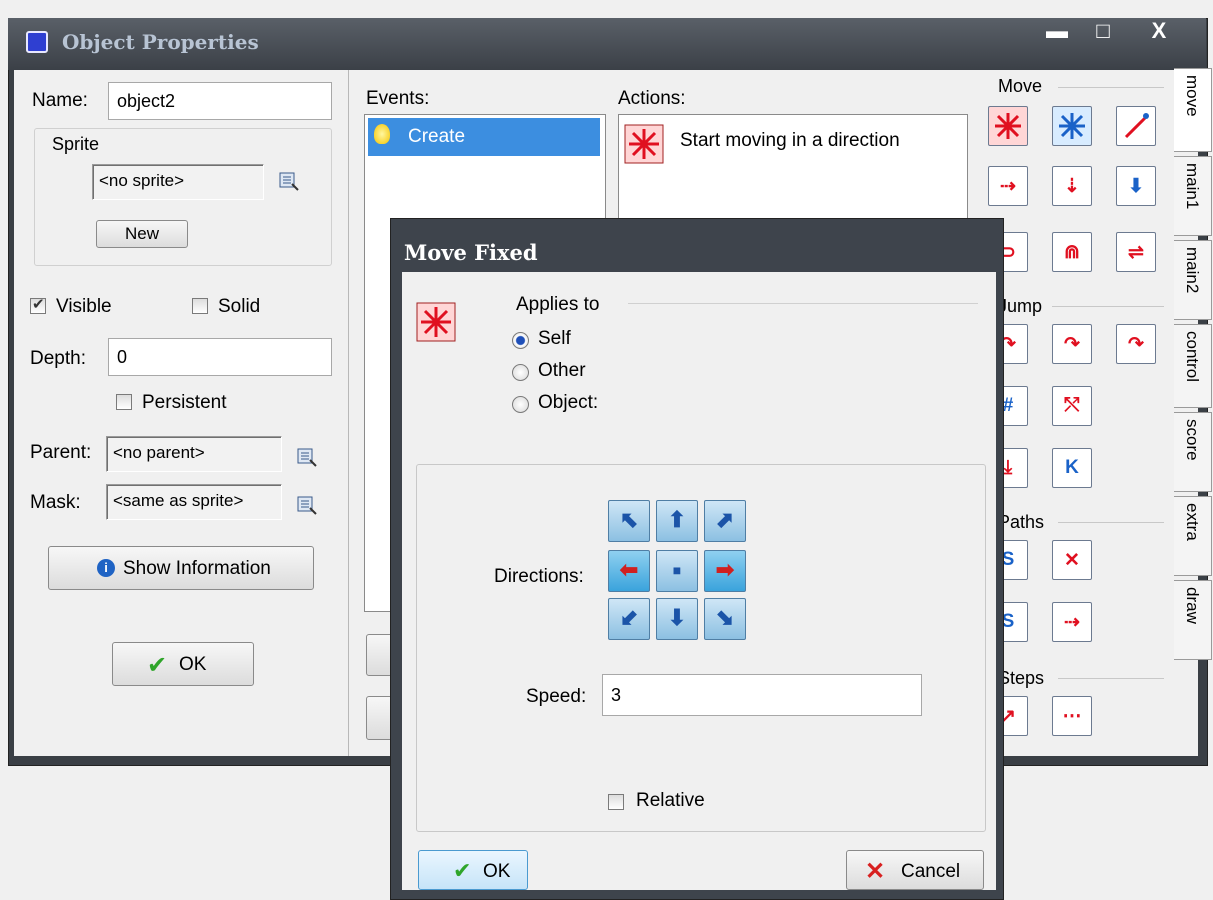 This screenshot has height=900, width=1213. I want to click on tab-main2-label: main2, so click(1192, 270).